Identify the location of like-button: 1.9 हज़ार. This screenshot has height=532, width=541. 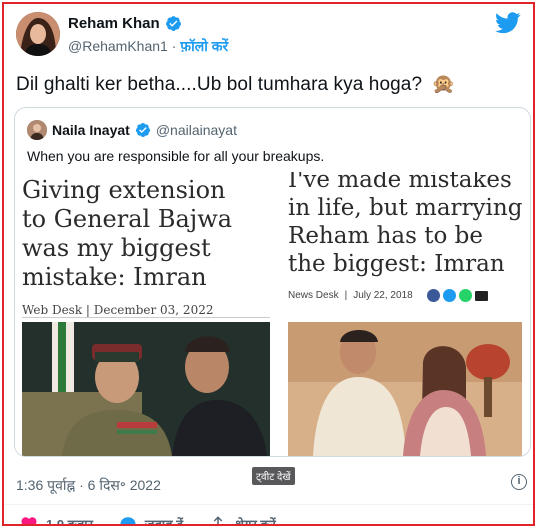
(56, 520).